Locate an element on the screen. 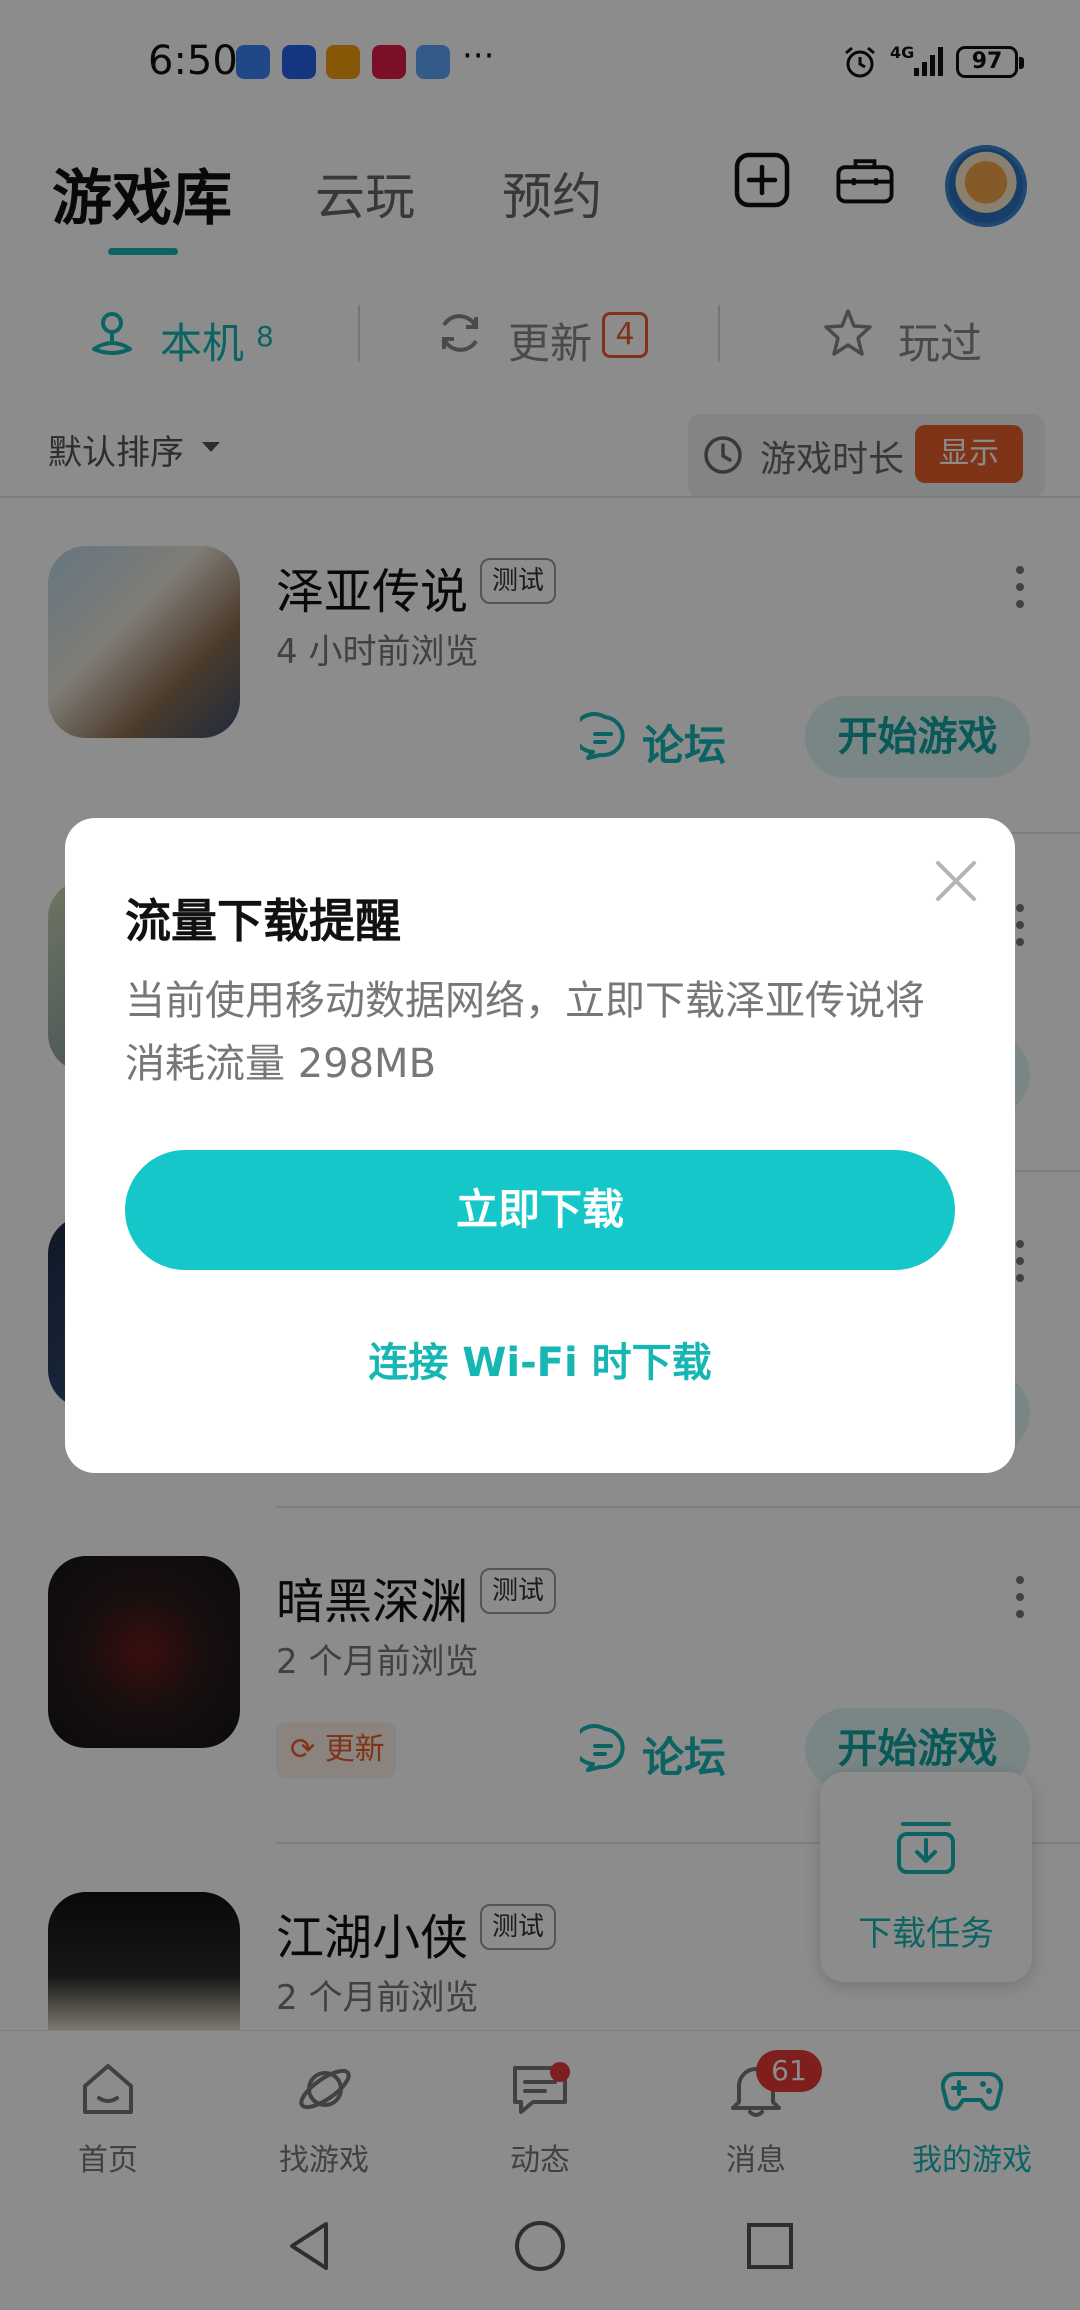 The height and width of the screenshot is (2310, 1080). dialog-message: 当前使用移动数据网络，立即下载泽亚传说将消耗流量 298MB is located at coordinates (525, 1032).